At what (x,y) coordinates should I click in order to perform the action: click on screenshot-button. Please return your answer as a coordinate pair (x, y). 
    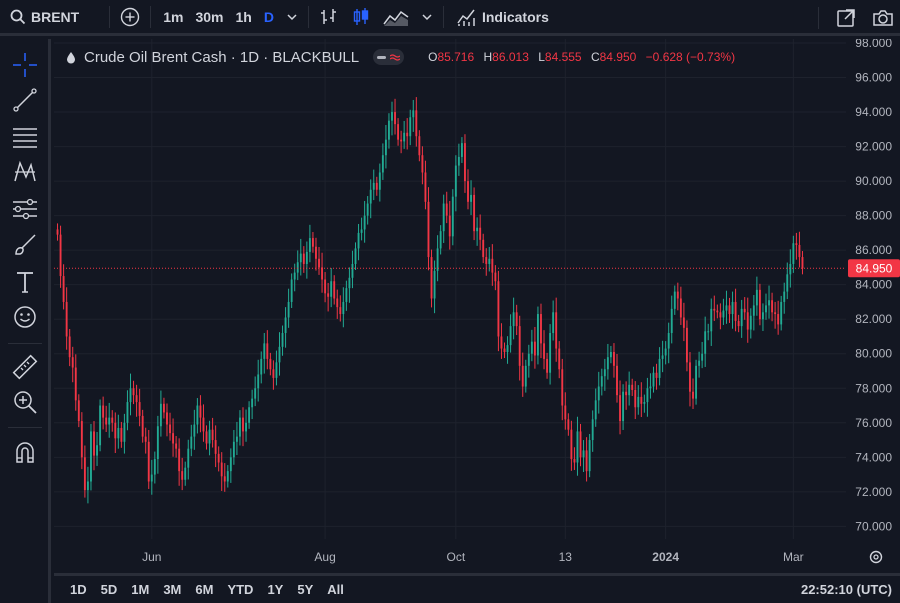
    Looking at the image, I should click on (883, 18).